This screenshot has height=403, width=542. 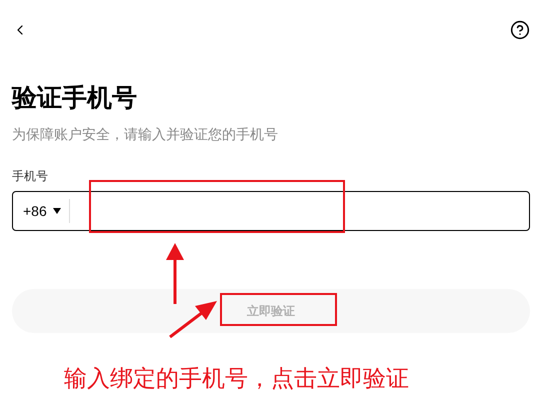 What do you see at coordinates (520, 30) in the screenshot?
I see `help-icon` at bounding box center [520, 30].